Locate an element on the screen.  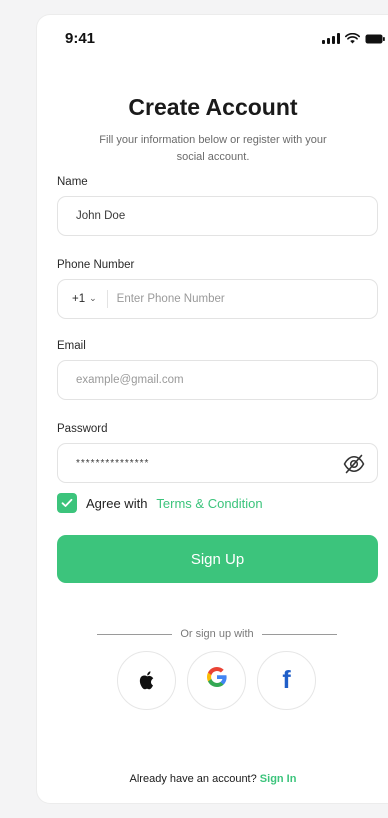
wifi-icon is located at coordinates (352, 38).